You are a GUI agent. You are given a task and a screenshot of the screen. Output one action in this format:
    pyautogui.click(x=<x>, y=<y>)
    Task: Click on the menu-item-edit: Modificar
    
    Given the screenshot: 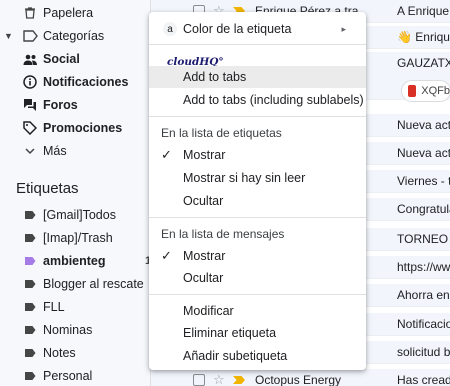 What is the action you would take?
    pyautogui.click(x=257, y=311)
    